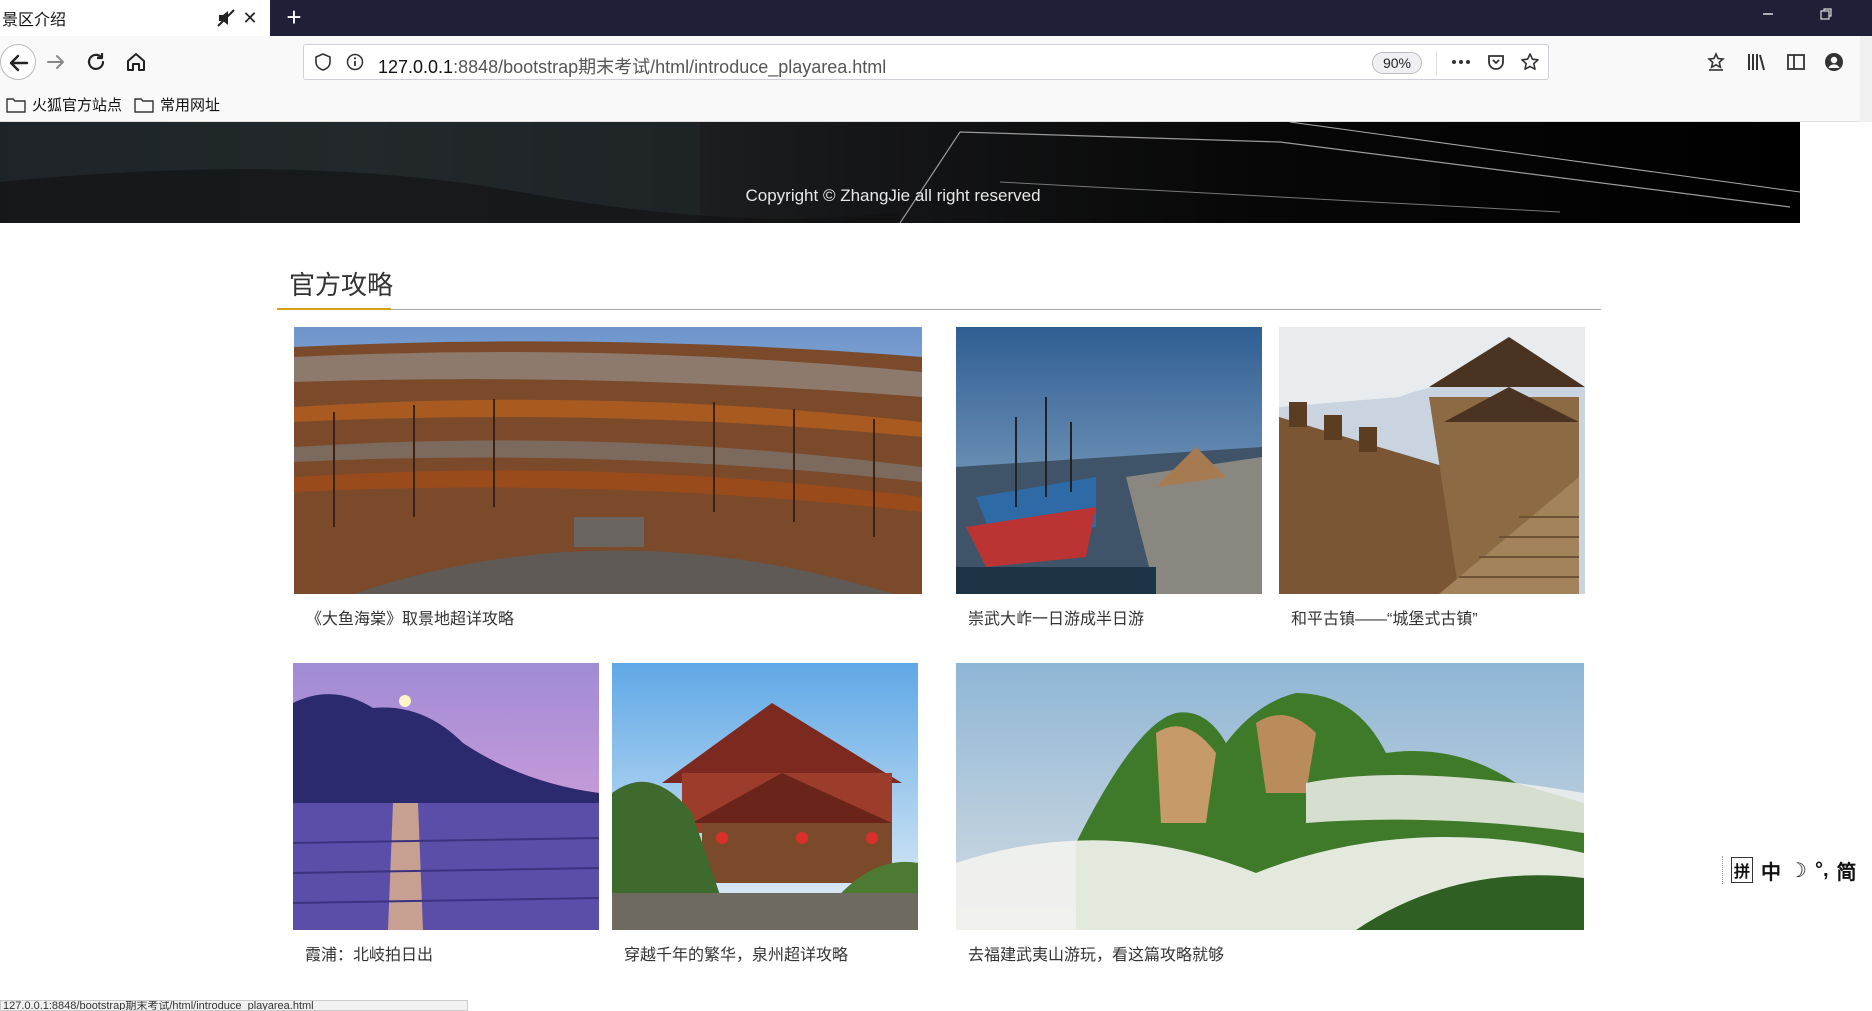  Describe the element at coordinates (446, 796) in the screenshot. I see `card-image-sunrise` at that location.